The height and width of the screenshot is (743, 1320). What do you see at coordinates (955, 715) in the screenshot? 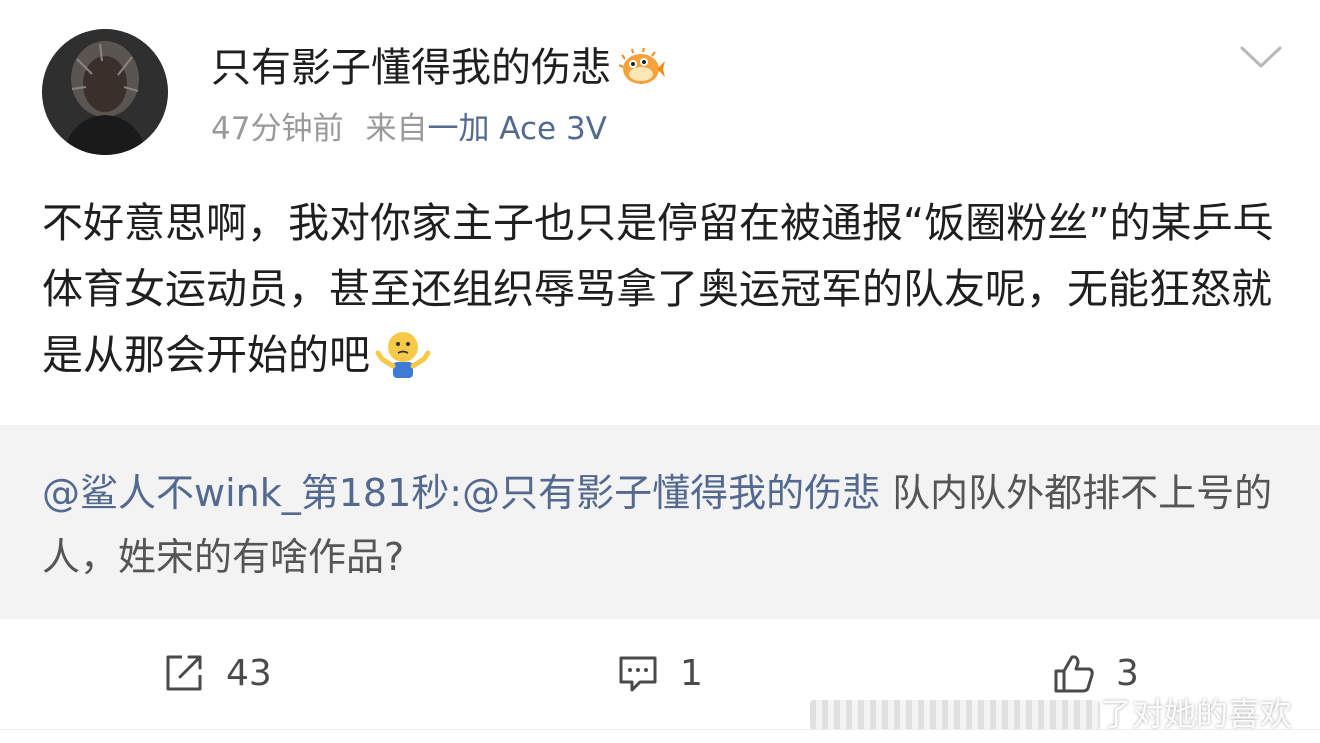
I see `watermark-blur` at bounding box center [955, 715].